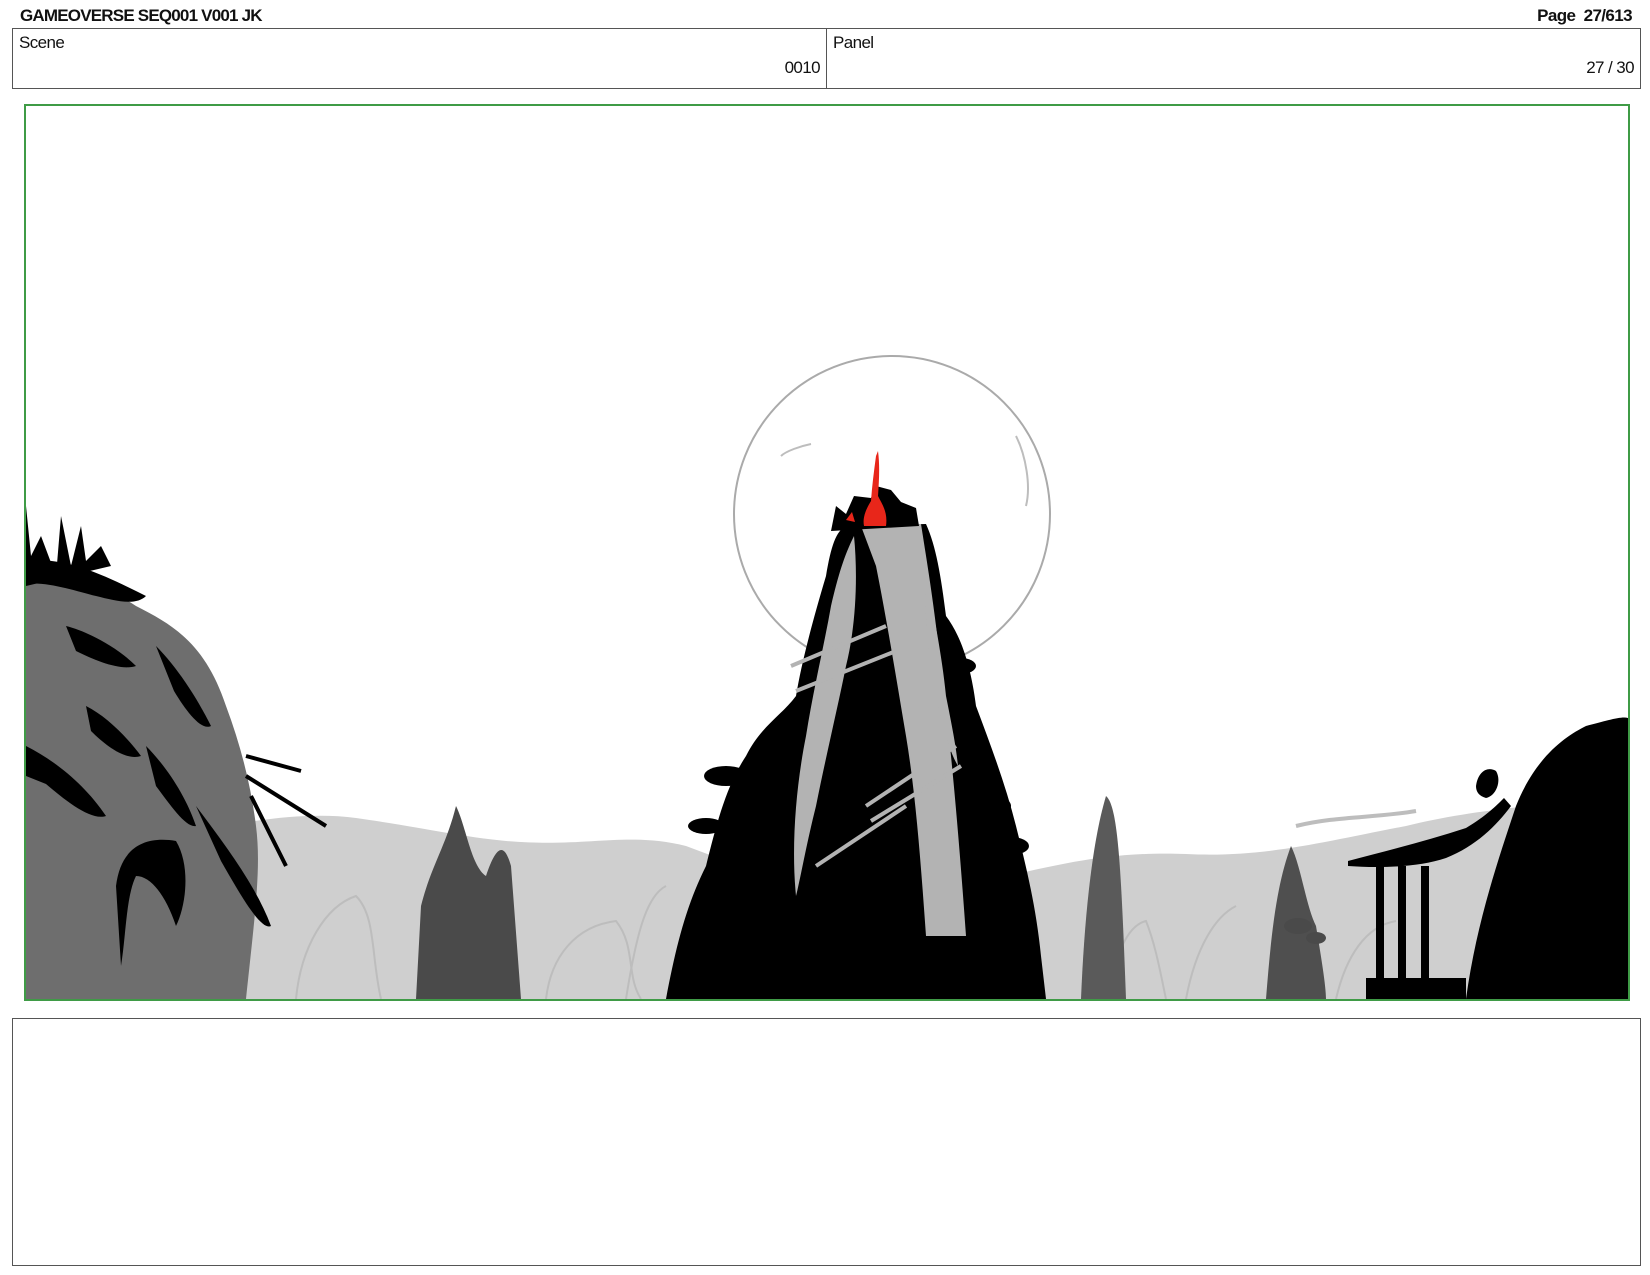 The height and width of the screenshot is (1275, 1650). Describe the element at coordinates (1608, 15) in the screenshot. I see `page-number: 27/613` at that location.